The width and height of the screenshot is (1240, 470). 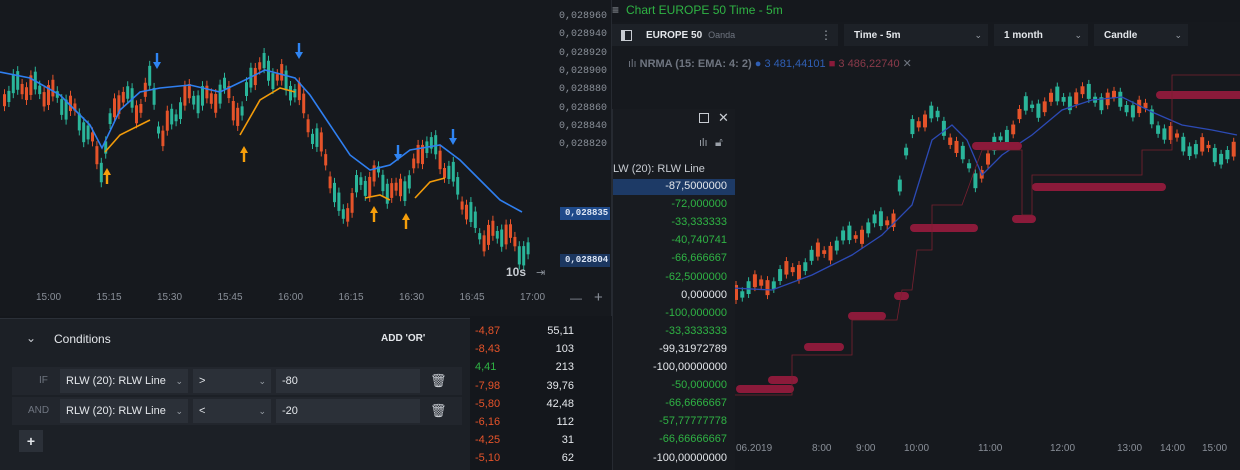 What do you see at coordinates (398, 149) in the screenshot?
I see `sell-arrow-shaft` at bounding box center [398, 149].